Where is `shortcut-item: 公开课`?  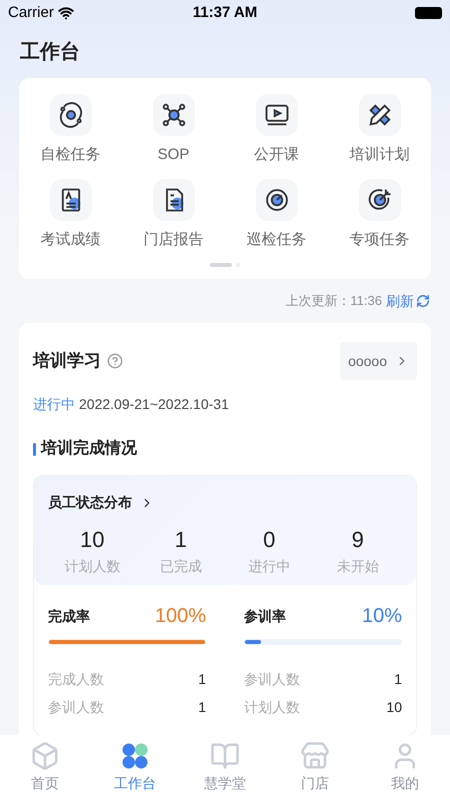
shortcut-item: 公开课 is located at coordinates (276, 130).